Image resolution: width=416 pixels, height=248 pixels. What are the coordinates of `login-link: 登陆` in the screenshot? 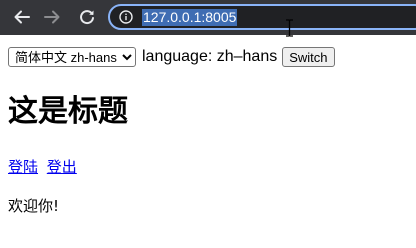 It's located at (23, 167).